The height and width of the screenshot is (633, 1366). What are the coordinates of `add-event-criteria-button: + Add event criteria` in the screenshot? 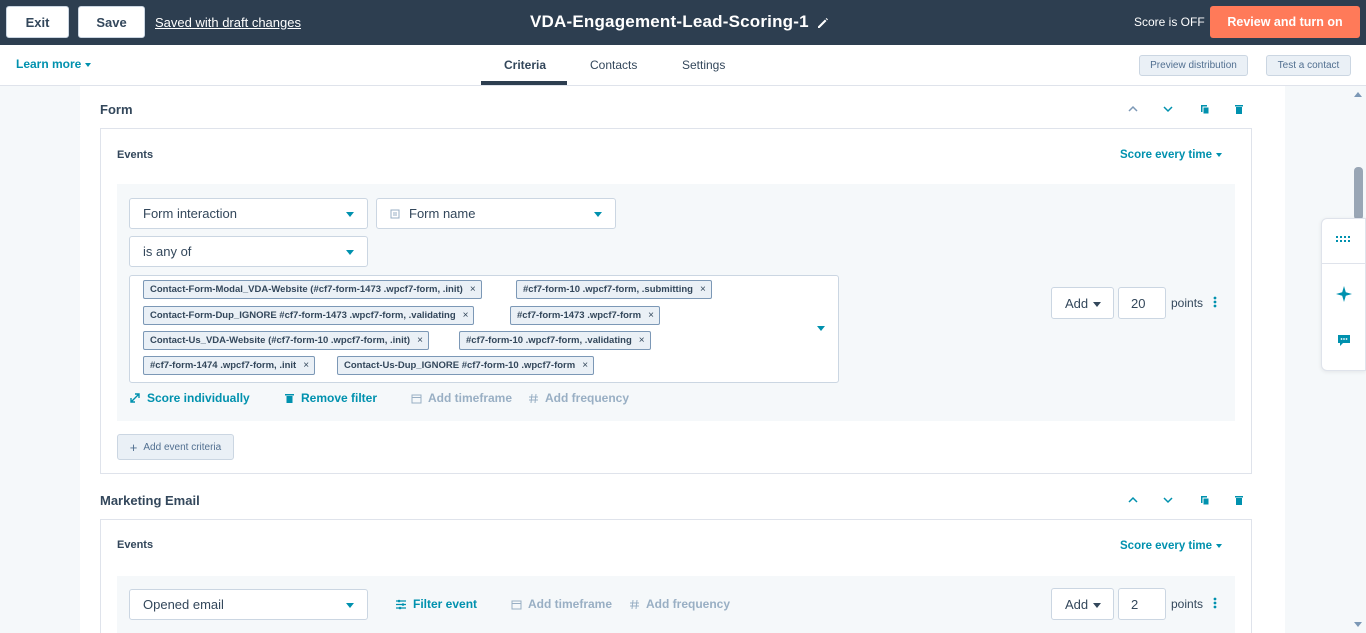 It's located at (175, 447).